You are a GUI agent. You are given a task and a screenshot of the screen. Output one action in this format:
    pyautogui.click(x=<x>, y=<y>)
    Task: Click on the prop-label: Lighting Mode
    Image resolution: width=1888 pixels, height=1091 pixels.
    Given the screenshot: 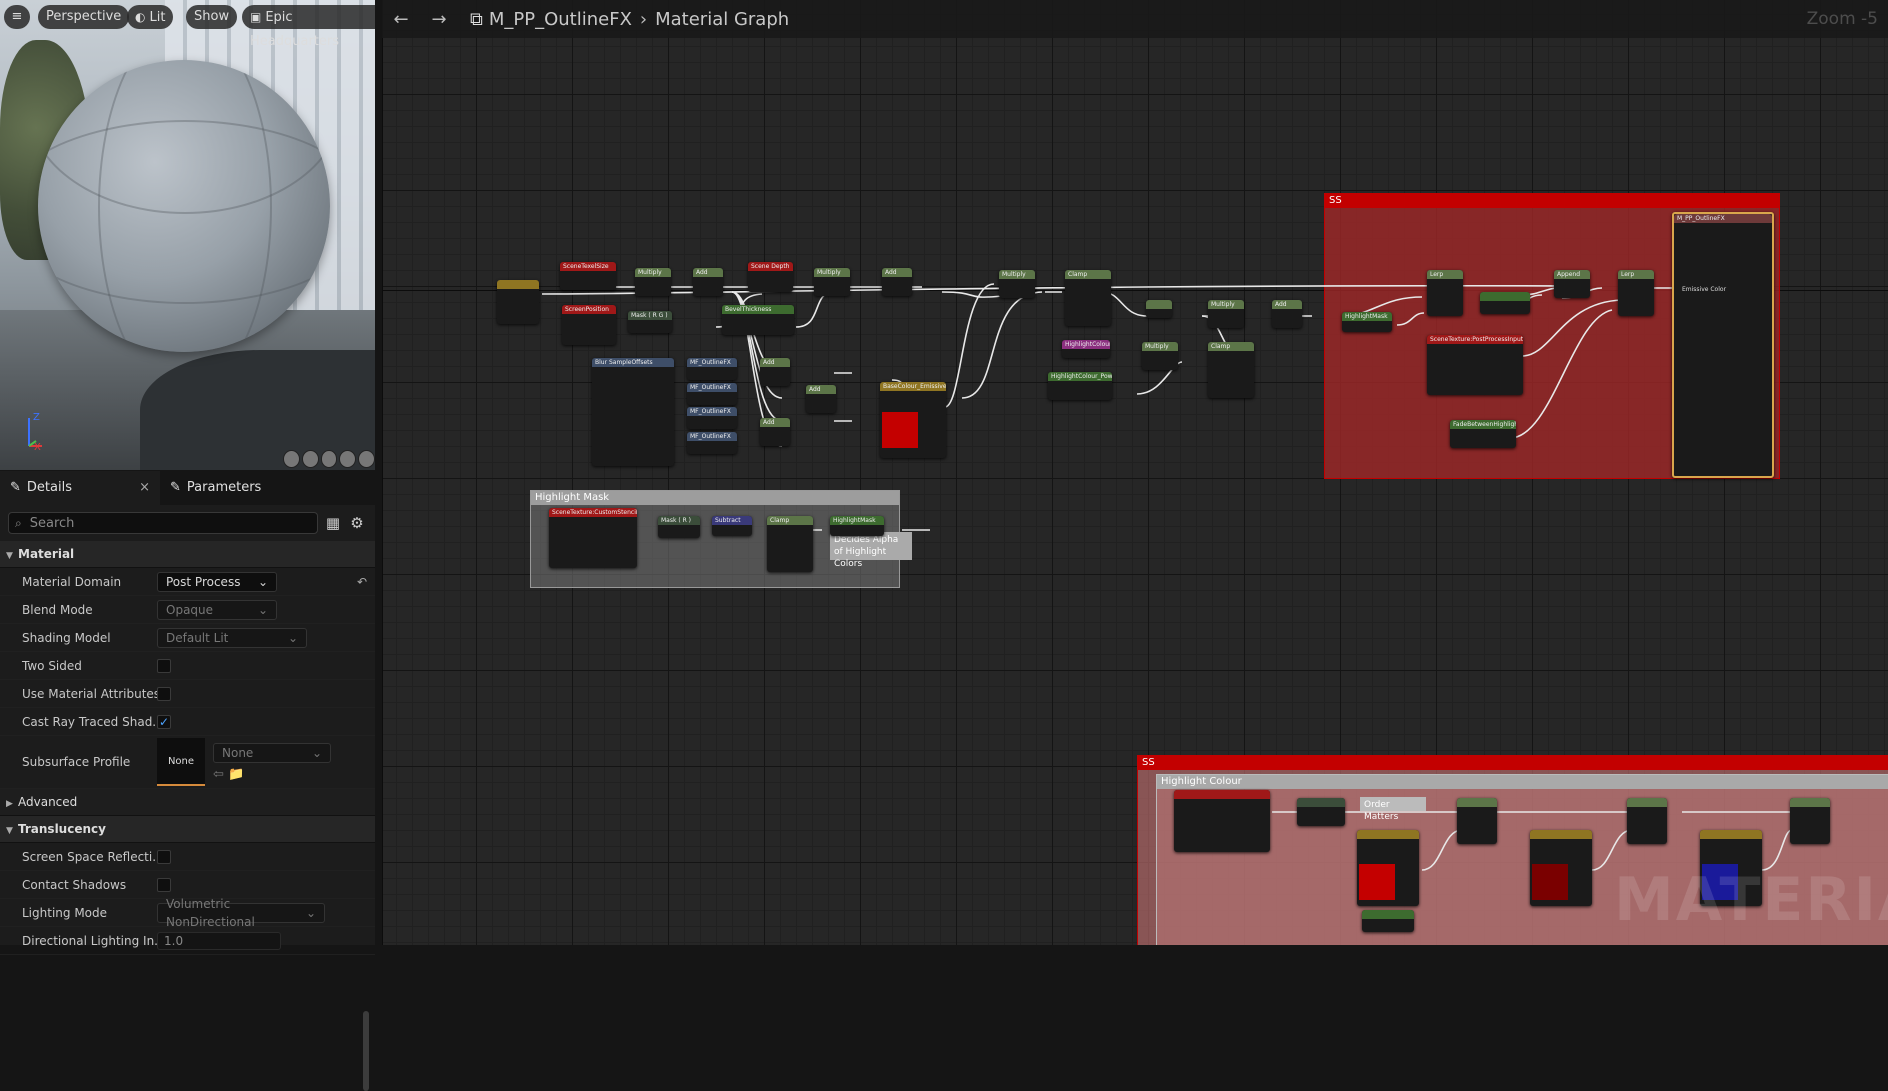 What is the action you would take?
    pyautogui.click(x=65, y=912)
    